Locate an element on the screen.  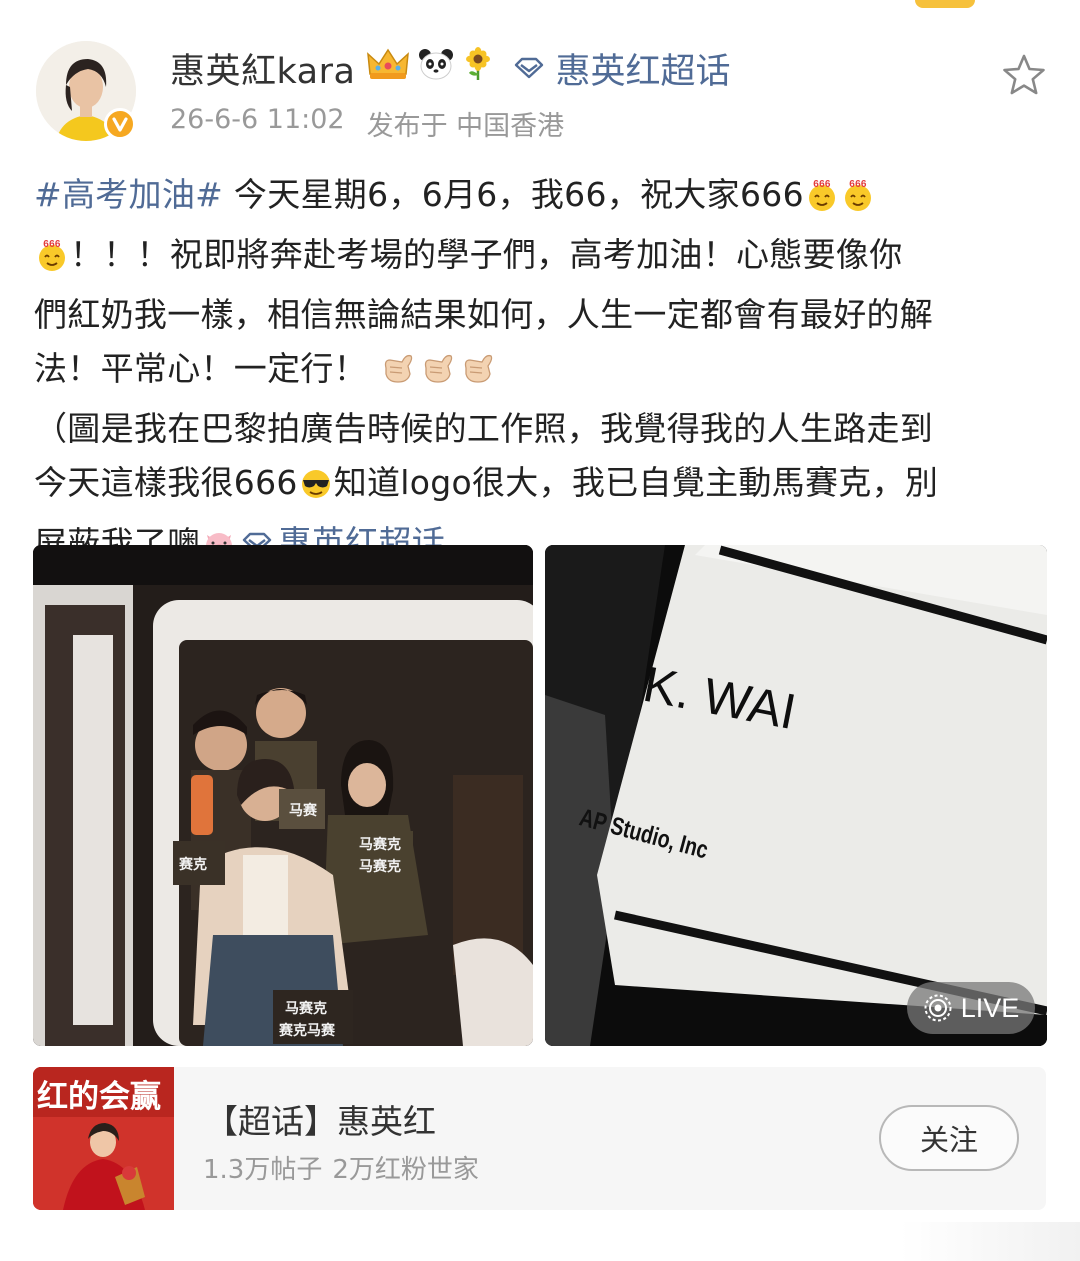
verified-badge-icon is located at coordinates (120, 124).